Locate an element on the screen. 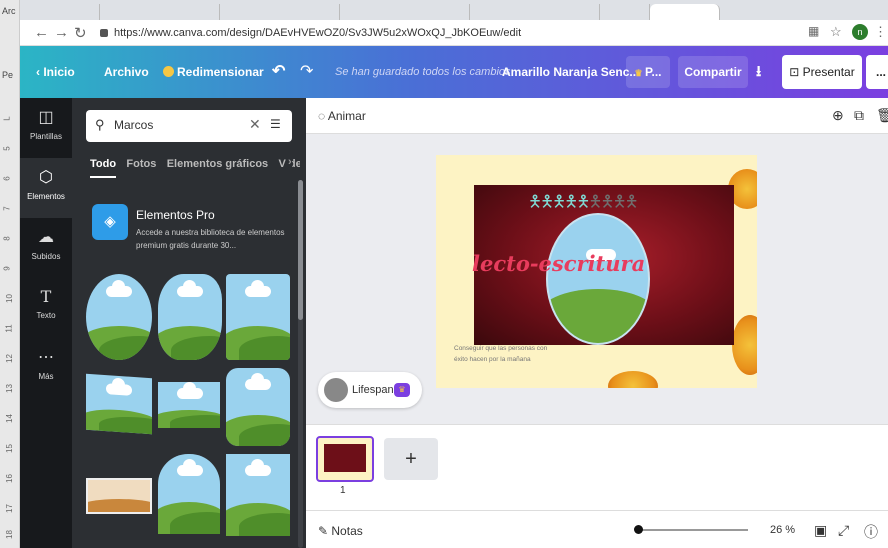  undo-icon: ↶ is located at coordinates (278, 71).